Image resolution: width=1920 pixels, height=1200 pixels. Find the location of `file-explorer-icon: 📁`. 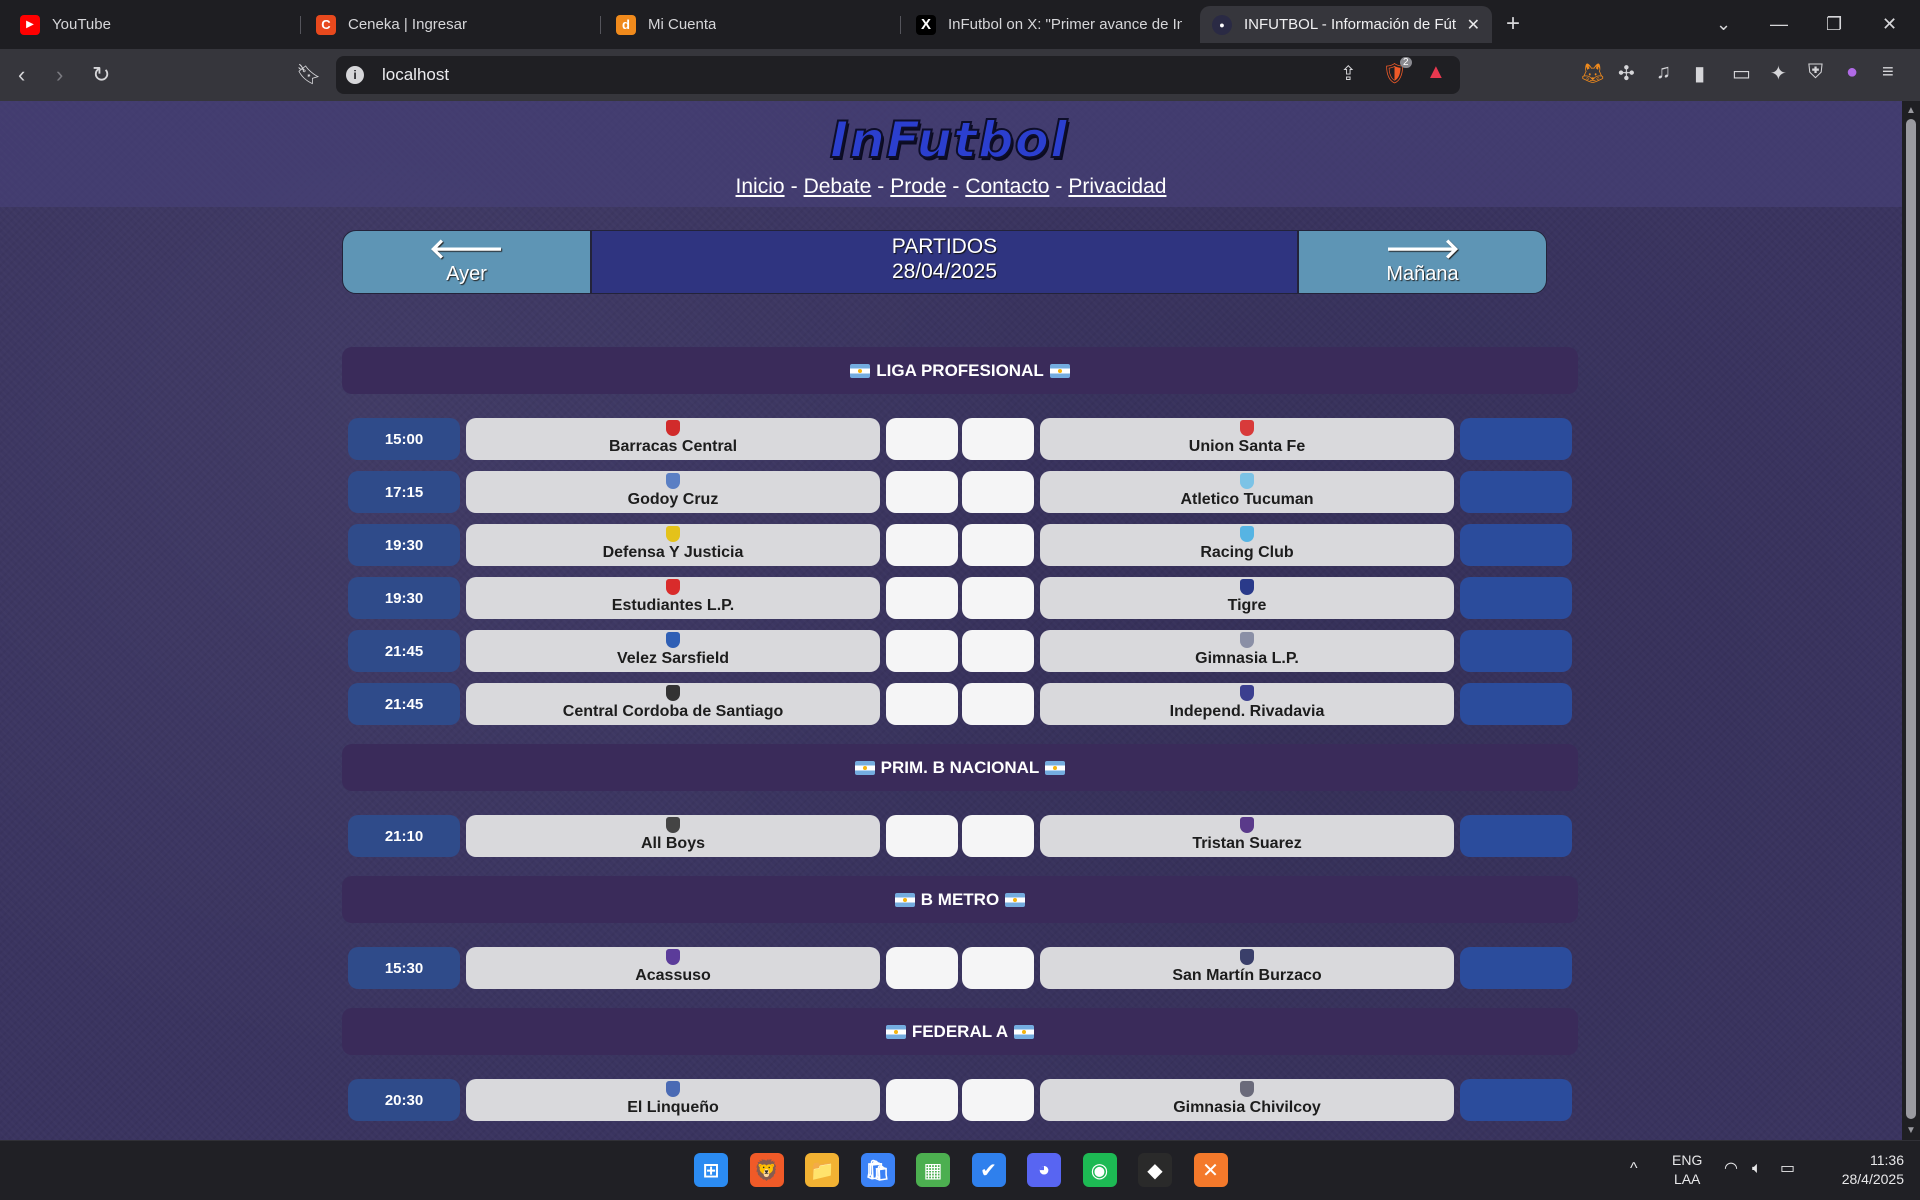

file-explorer-icon: 📁 is located at coordinates (822, 1170).